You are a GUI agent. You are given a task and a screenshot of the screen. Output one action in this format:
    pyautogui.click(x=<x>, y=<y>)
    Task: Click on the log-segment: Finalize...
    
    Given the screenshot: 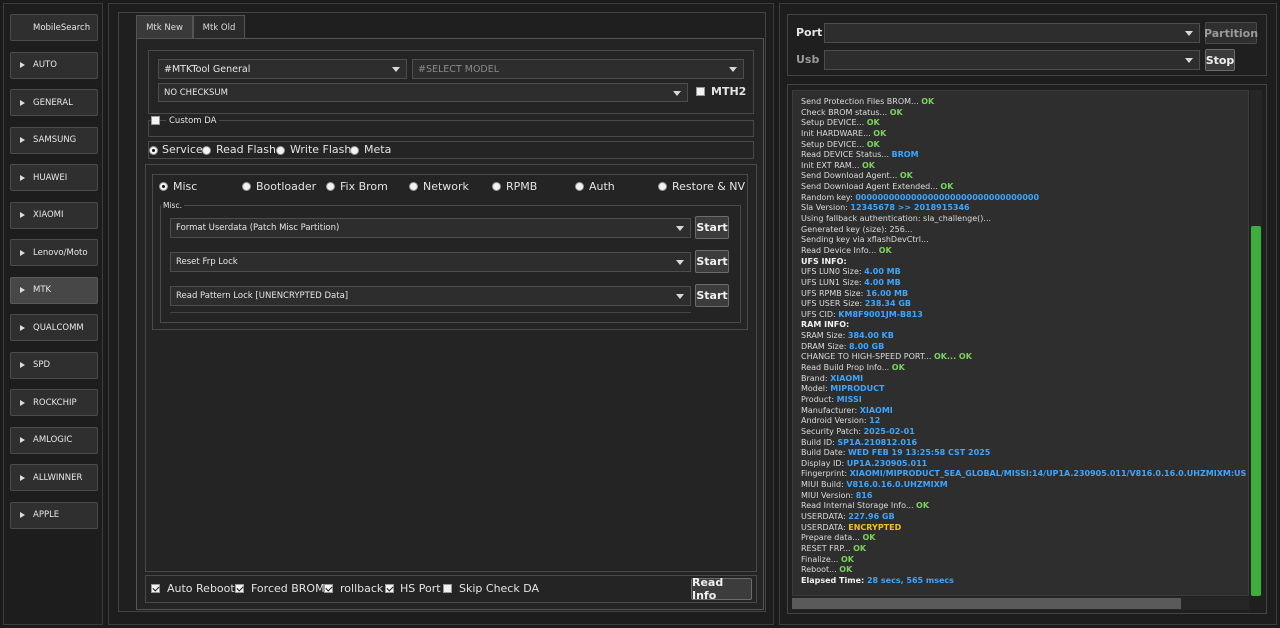 What is the action you would take?
    pyautogui.click(x=821, y=559)
    